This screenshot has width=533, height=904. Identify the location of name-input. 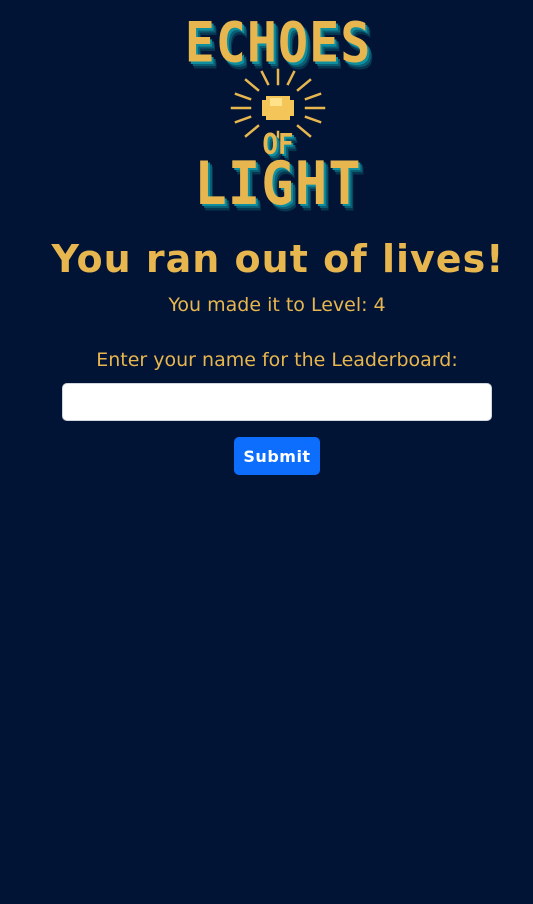
(277, 402).